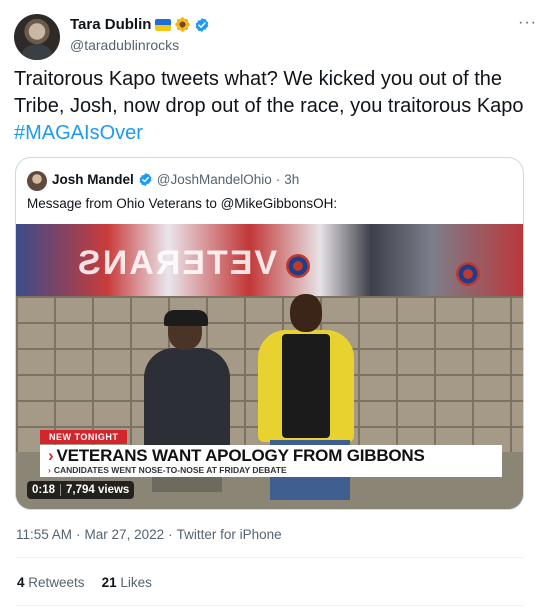  I want to click on hashtag-link: #MAGAIsOver, so click(78, 133).